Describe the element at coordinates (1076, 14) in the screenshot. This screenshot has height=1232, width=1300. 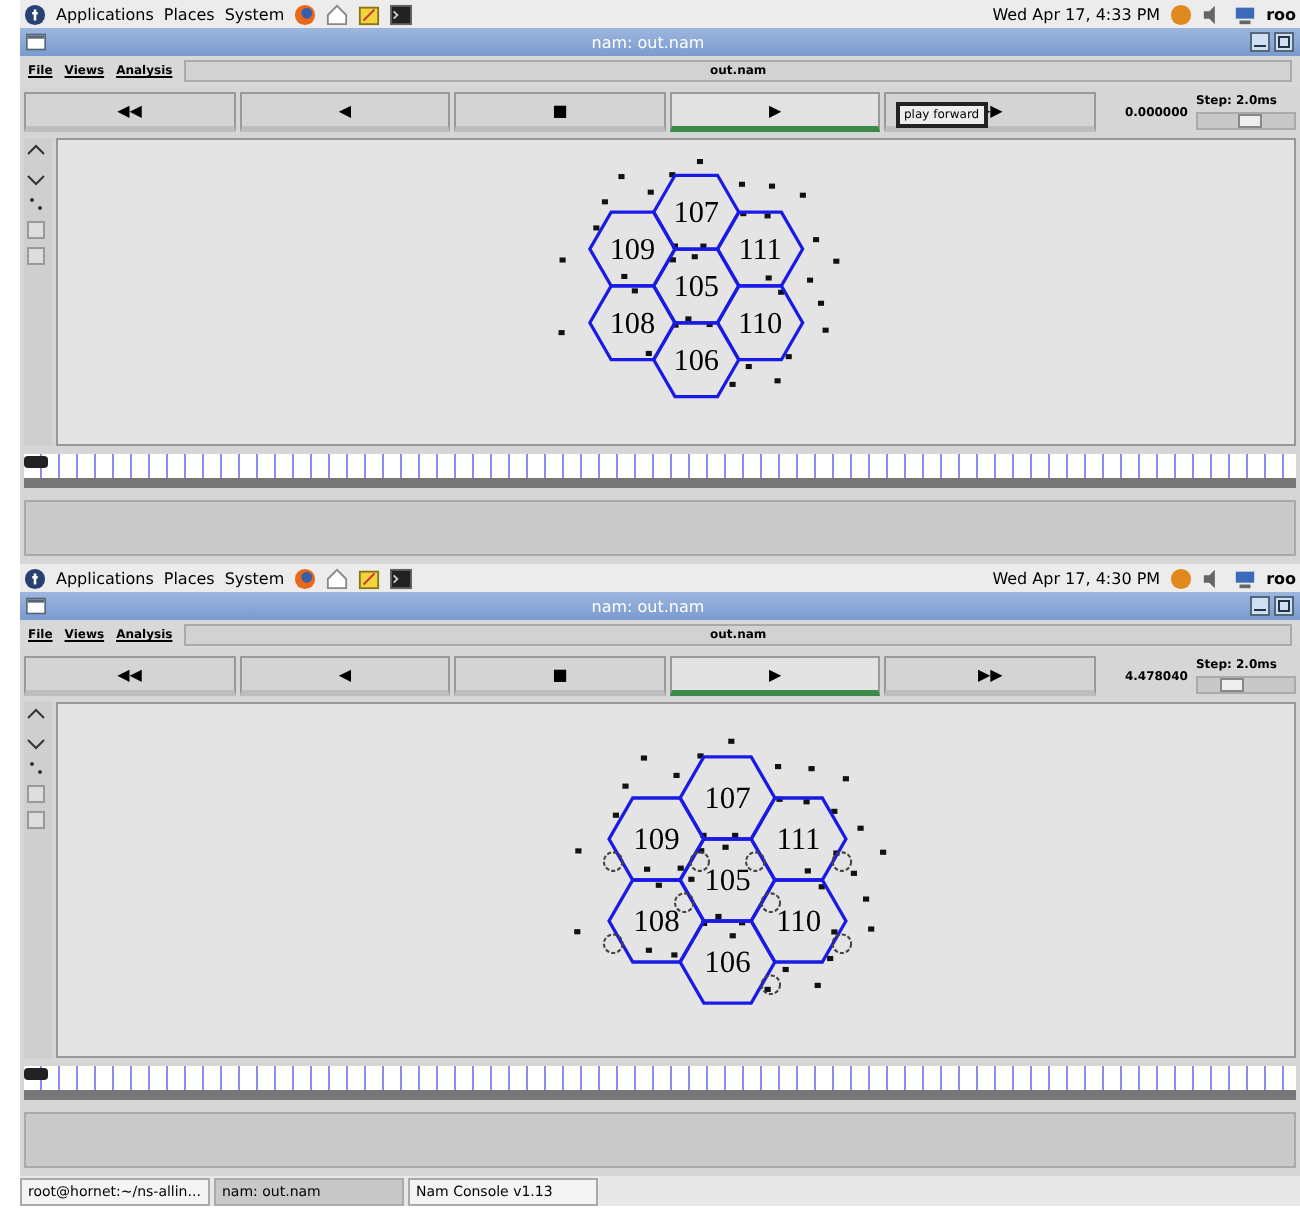
I see `clock-text: Wed Apr 17, 4:33 PM` at that location.